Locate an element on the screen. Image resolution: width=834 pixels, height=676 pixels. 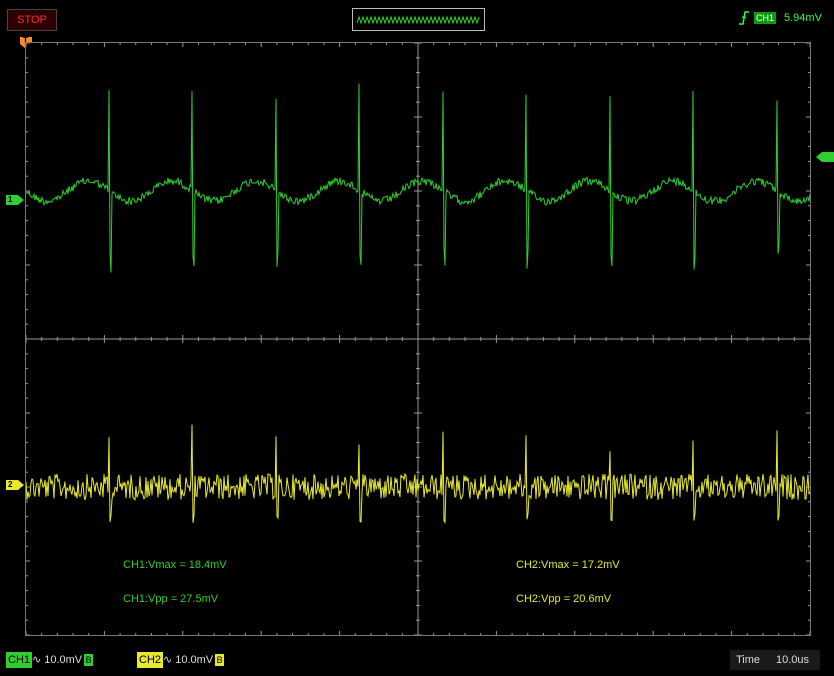
ch2-tag: CH2 is located at coordinates (150, 660).